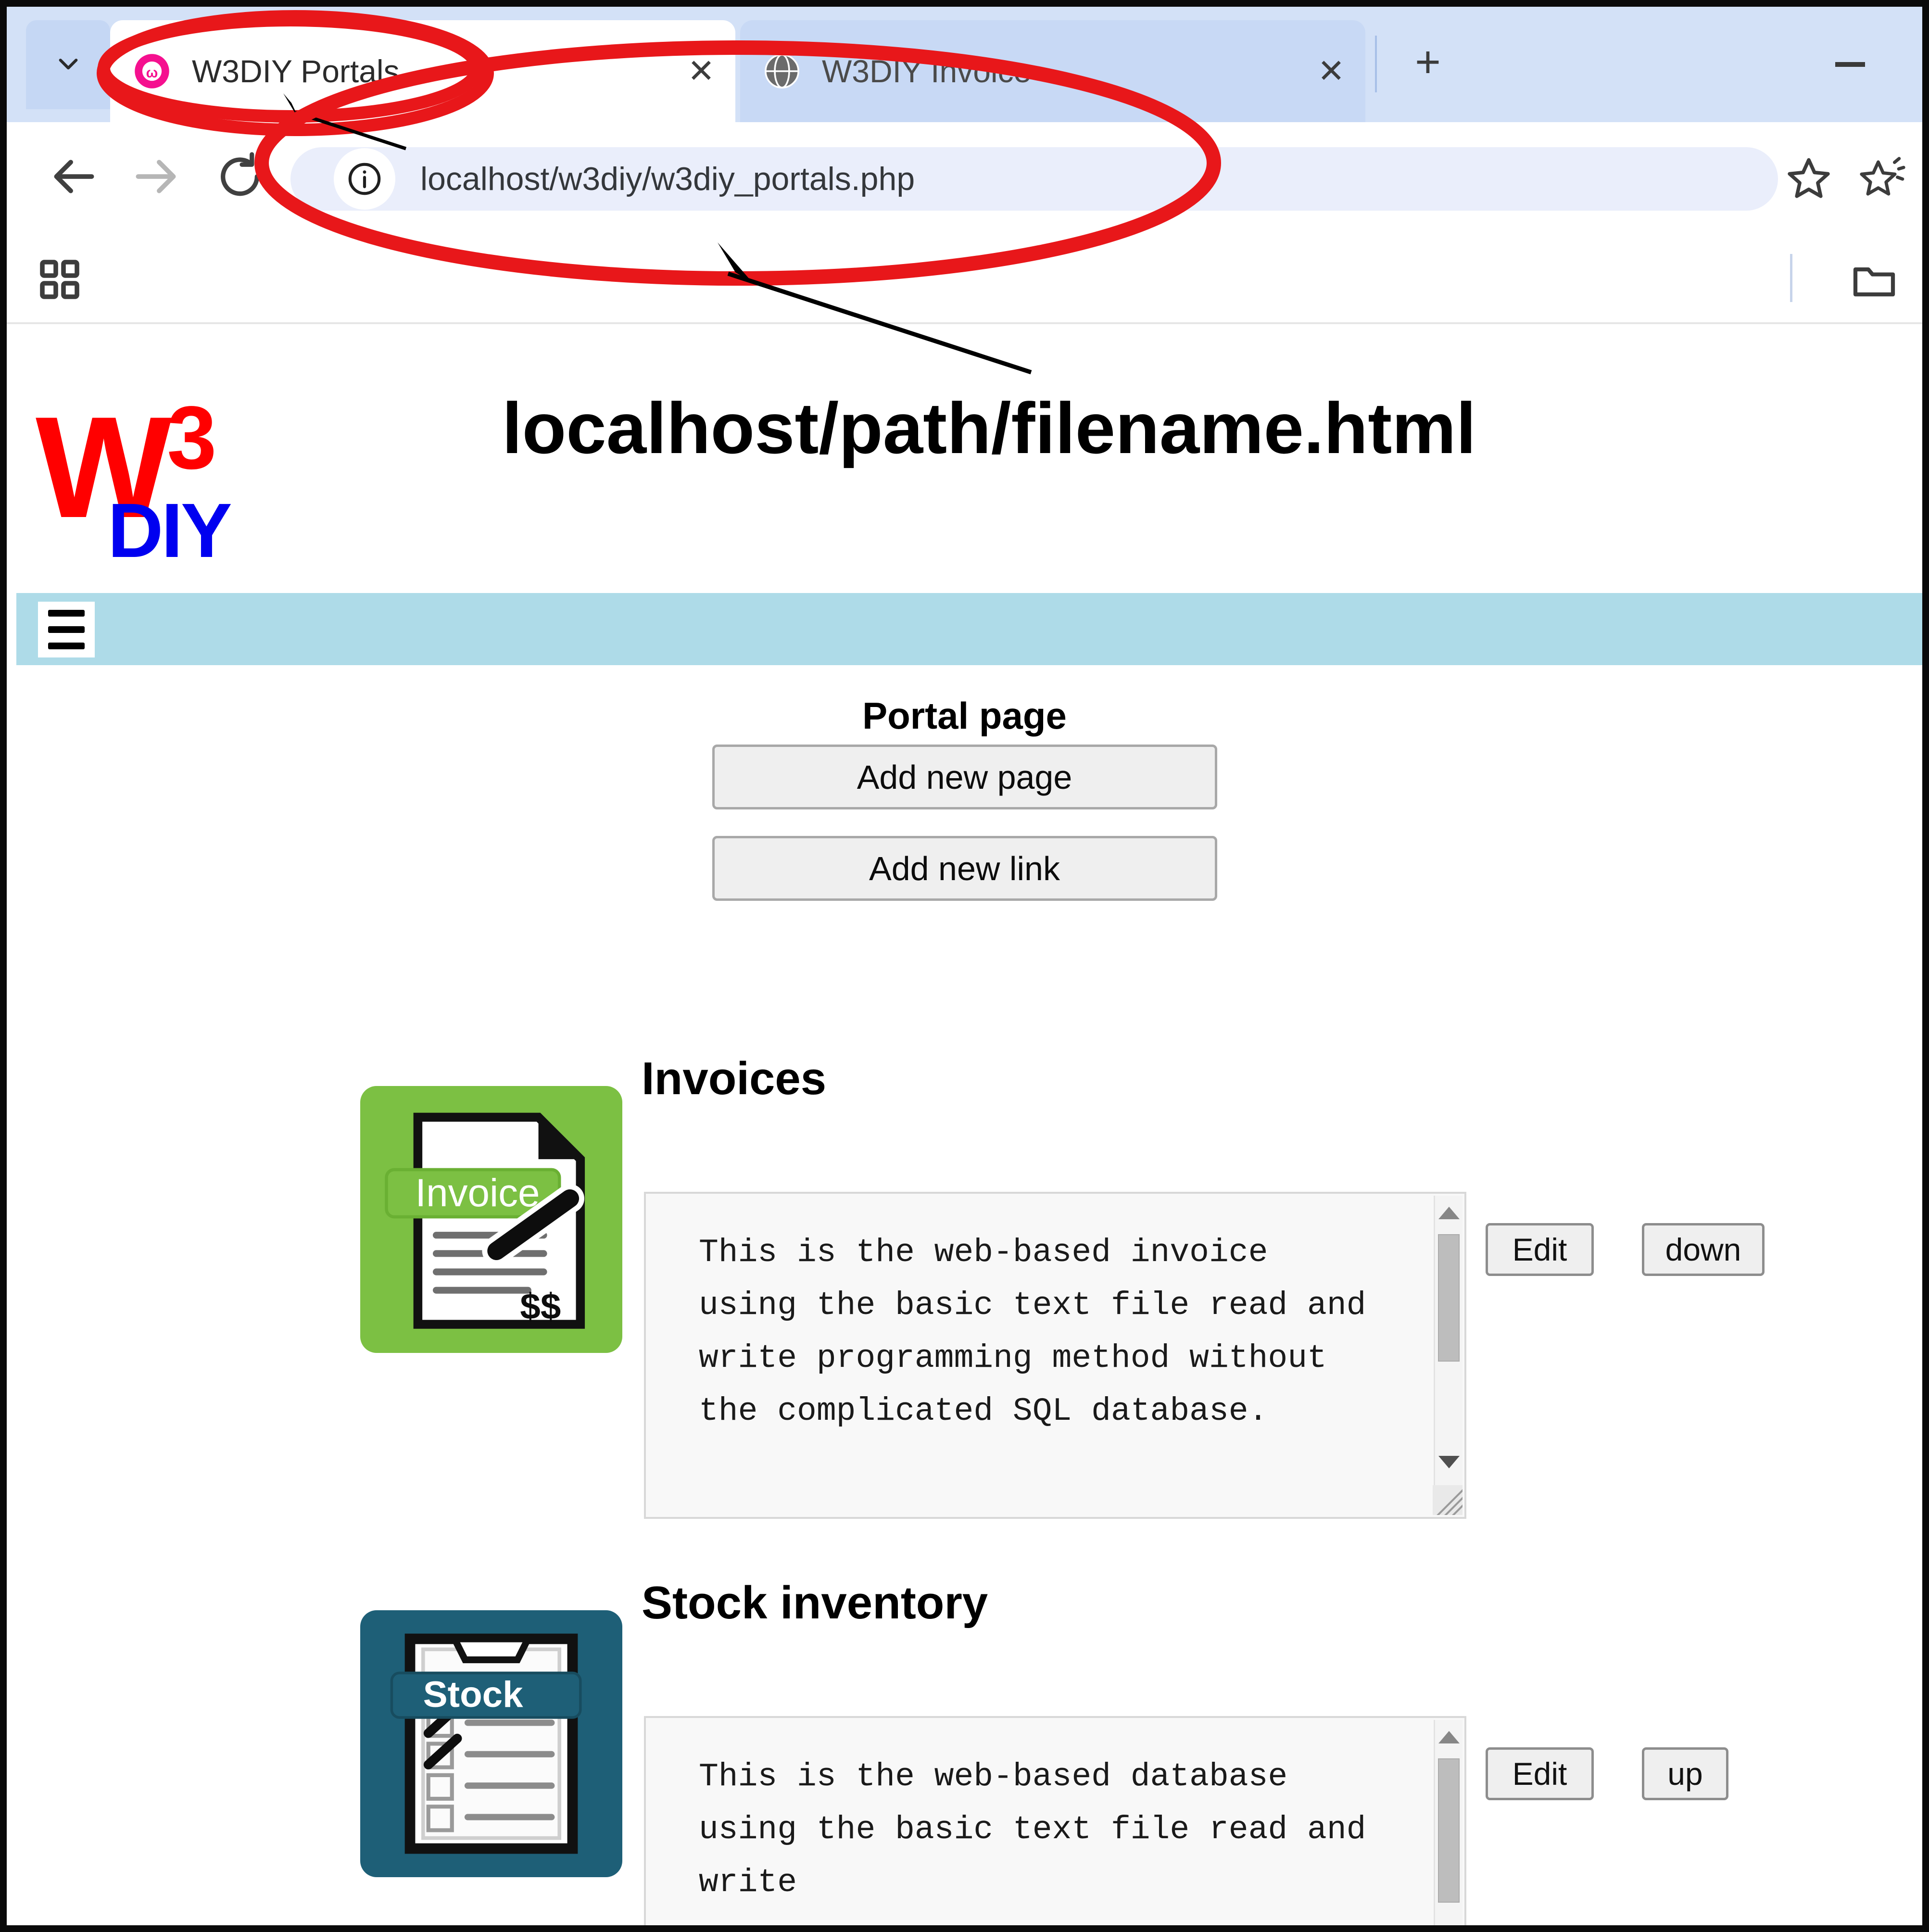 The image size is (1929, 1932). I want to click on globe-favicon, so click(782, 71).